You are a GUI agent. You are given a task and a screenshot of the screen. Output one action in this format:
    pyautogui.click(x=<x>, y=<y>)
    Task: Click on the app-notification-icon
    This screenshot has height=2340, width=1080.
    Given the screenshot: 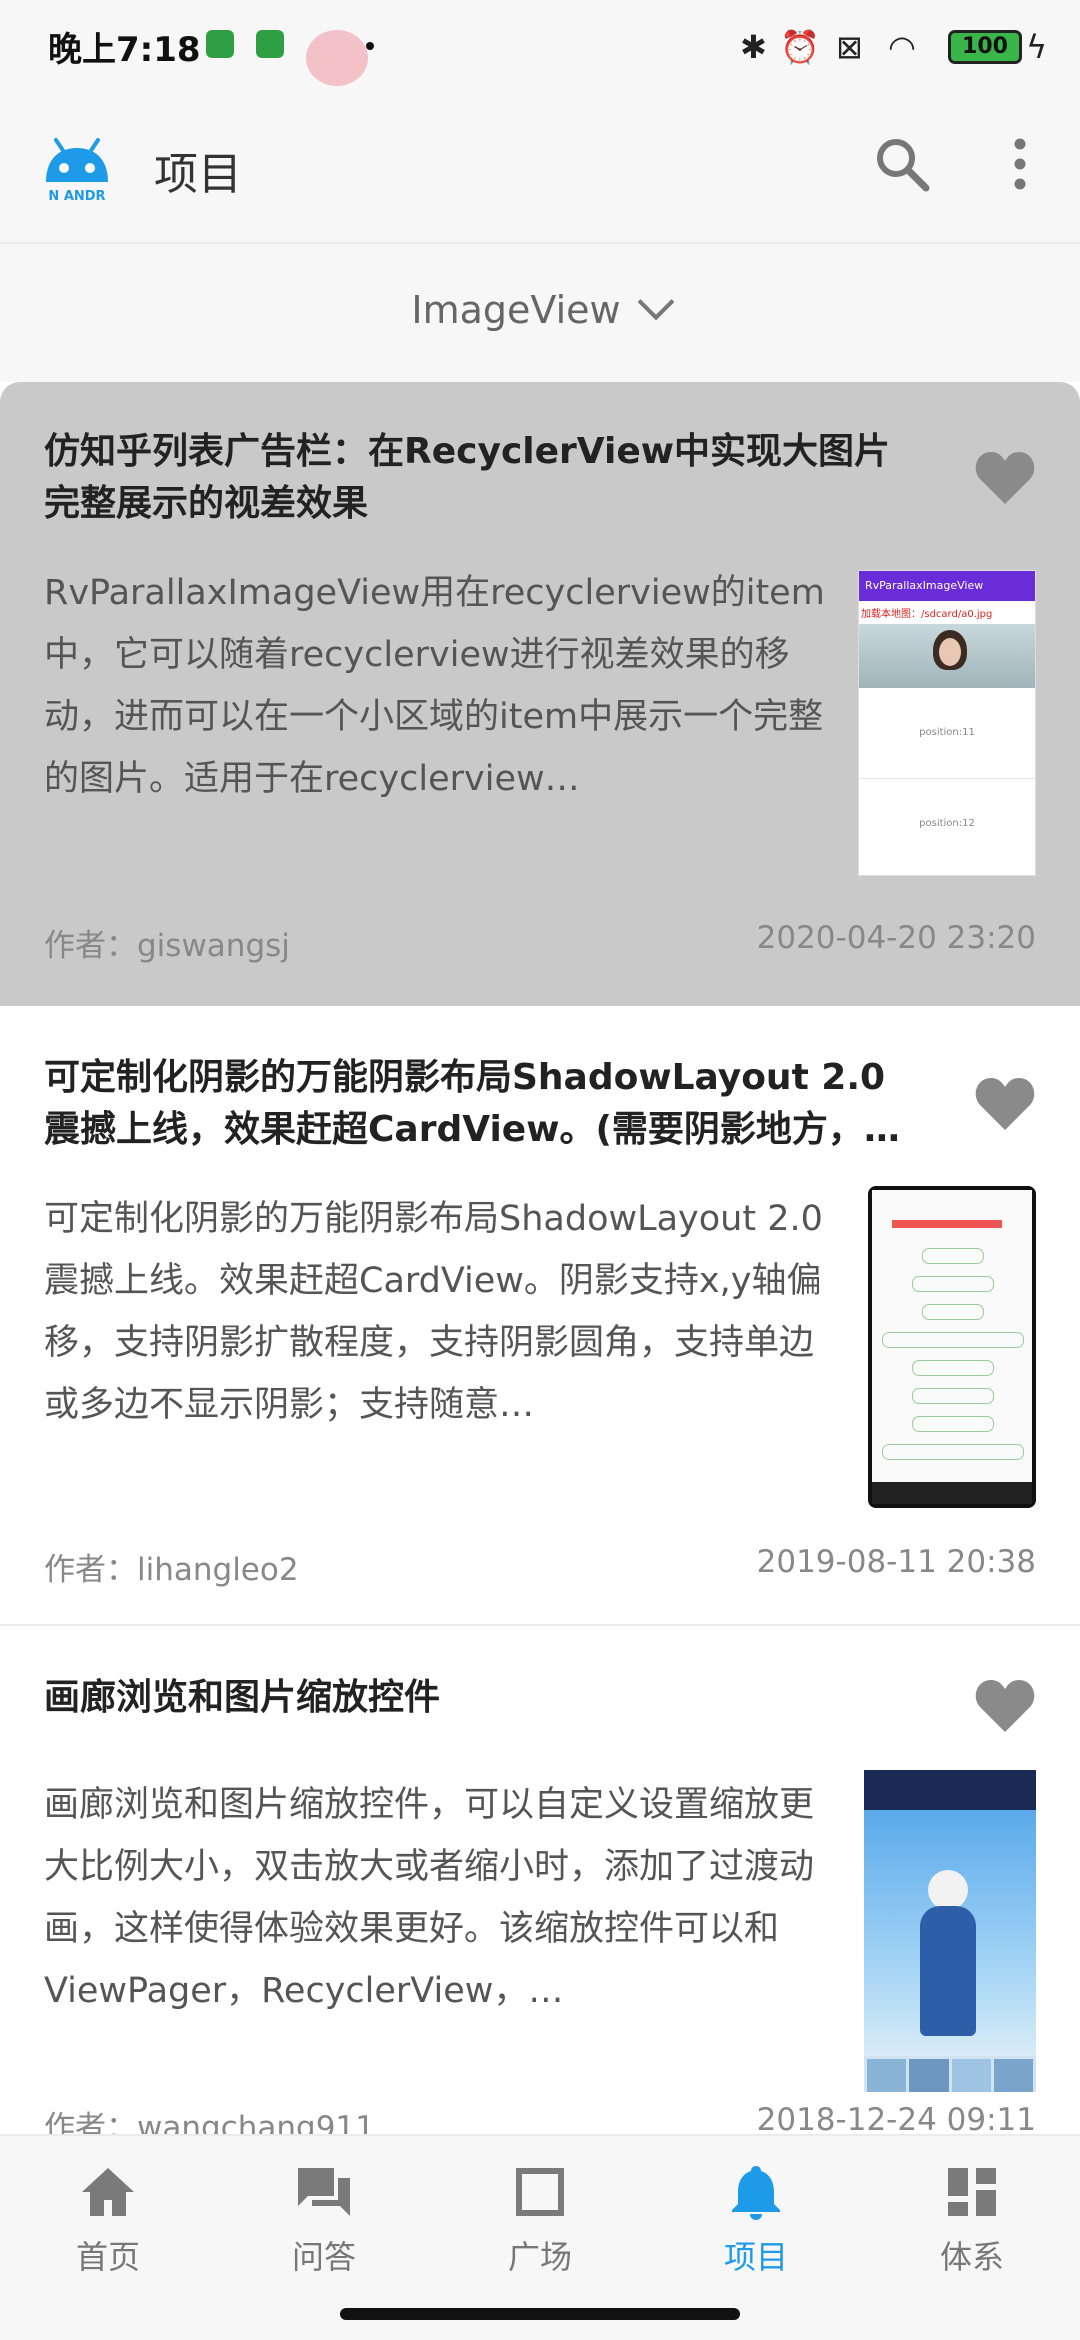 What is the action you would take?
    pyautogui.click(x=337, y=58)
    